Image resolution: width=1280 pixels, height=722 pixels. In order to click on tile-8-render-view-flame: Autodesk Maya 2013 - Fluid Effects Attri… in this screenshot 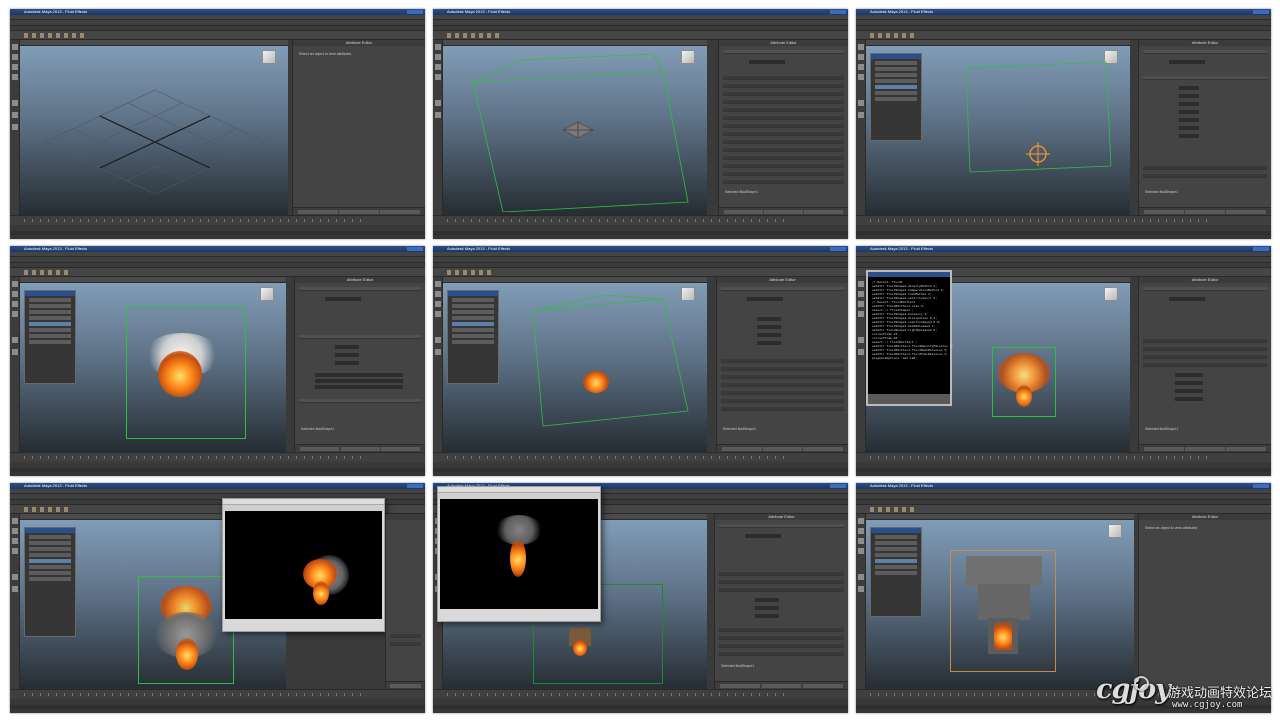, I will do `click(640, 598)`.